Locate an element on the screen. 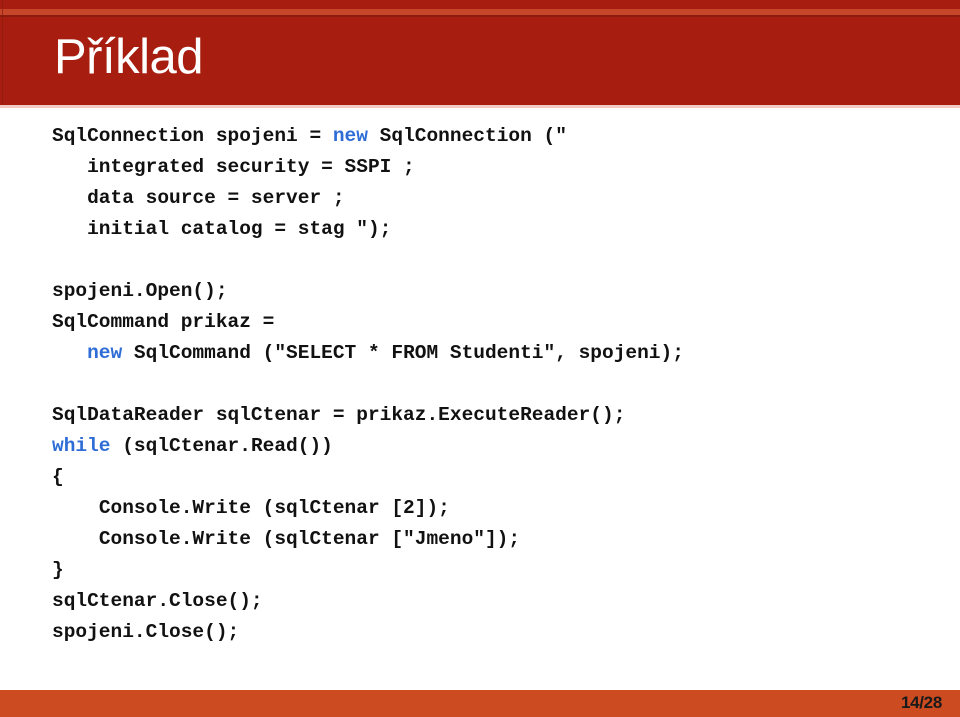 The image size is (960, 717). code-text: Console.Write (sqlCtenar ["Jmeno"]); is located at coordinates (309, 539).